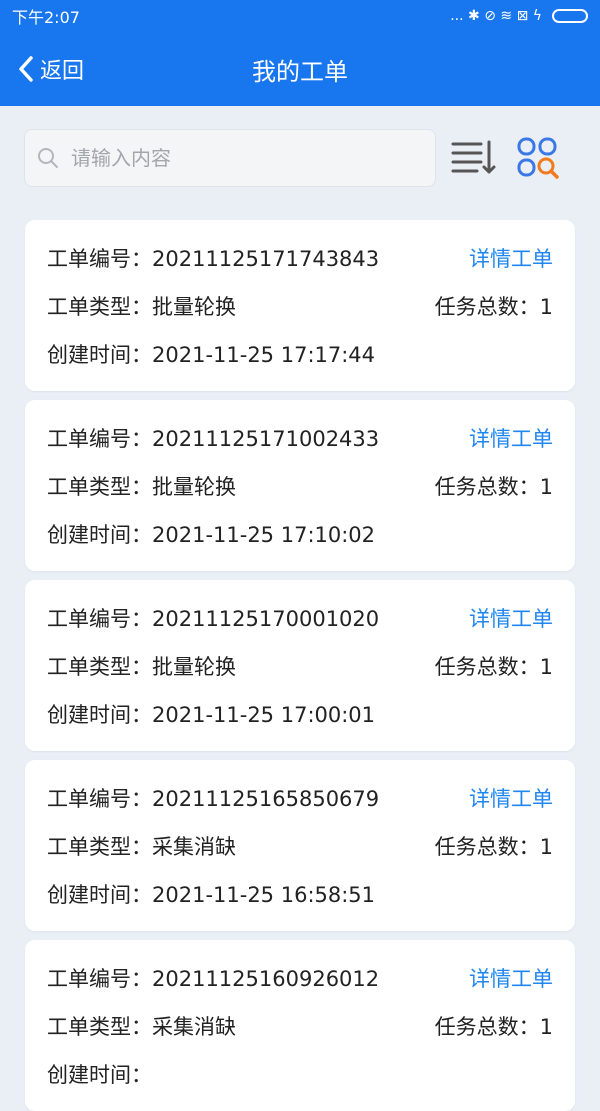 The height and width of the screenshot is (1111, 600). What do you see at coordinates (211, 535) in the screenshot?
I see `created-time: 创建时间：2021-11-25 17:10:02` at bounding box center [211, 535].